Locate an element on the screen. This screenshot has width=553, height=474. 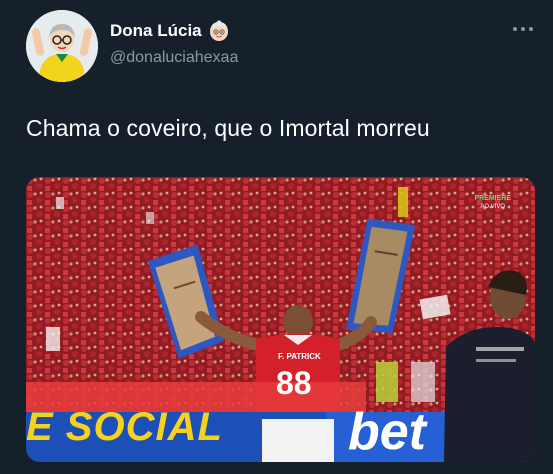
tweet-text: Chama o coveiro, que o Imortal morreu is located at coordinates (228, 128).